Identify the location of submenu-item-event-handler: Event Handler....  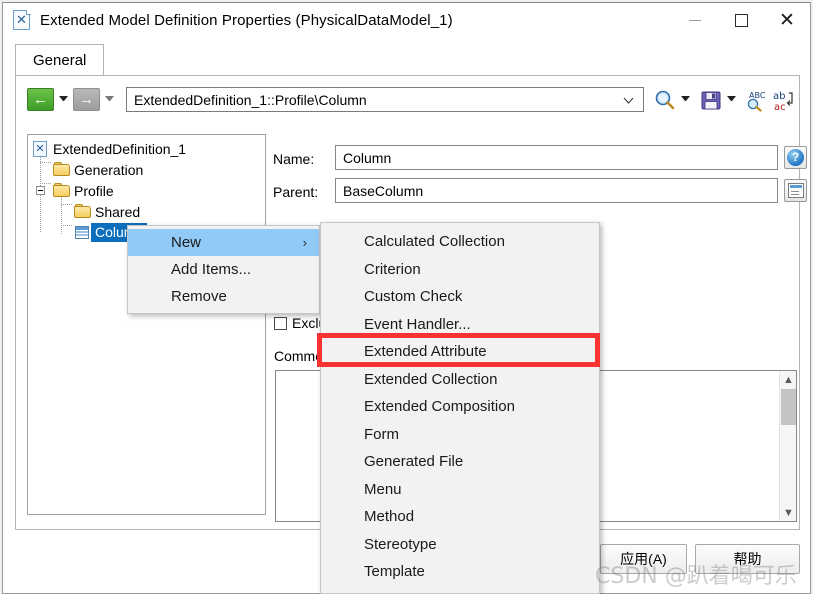
(460, 325).